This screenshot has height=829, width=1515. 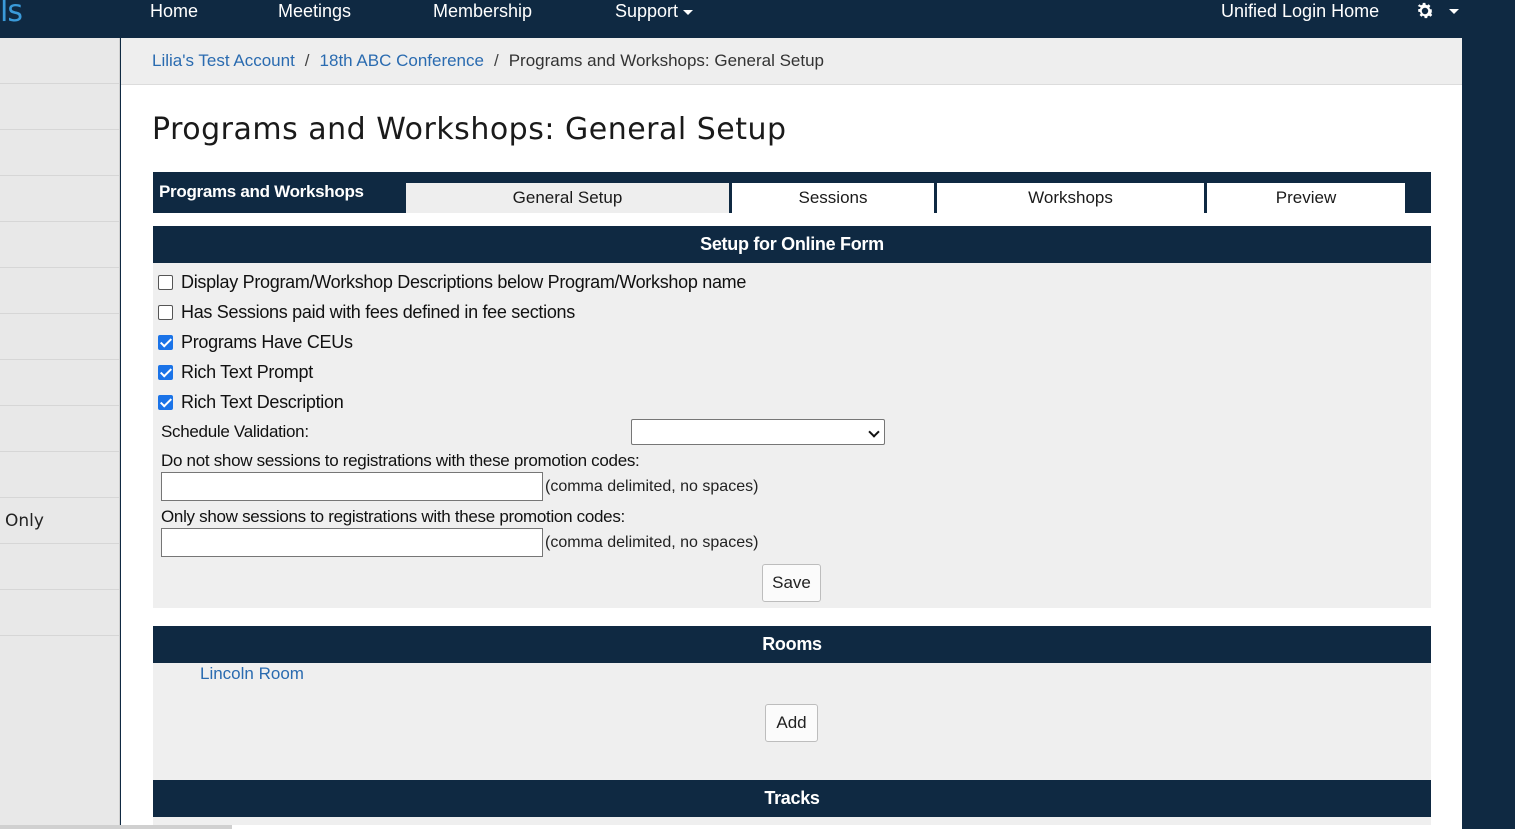 What do you see at coordinates (352, 486) in the screenshot?
I see `hide-promo-codes-input` at bounding box center [352, 486].